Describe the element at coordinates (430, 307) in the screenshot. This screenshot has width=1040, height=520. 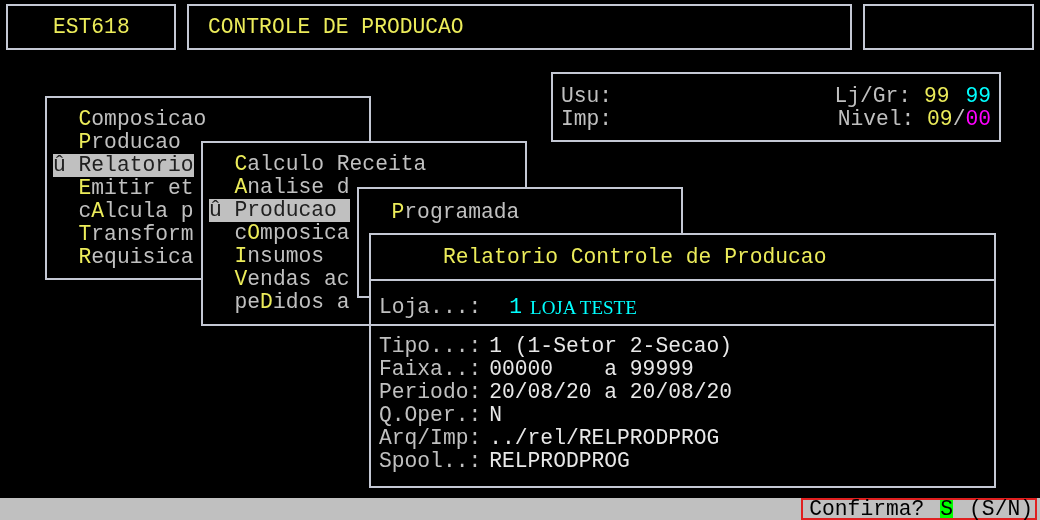
I see `field-label: Loja...:` at that location.